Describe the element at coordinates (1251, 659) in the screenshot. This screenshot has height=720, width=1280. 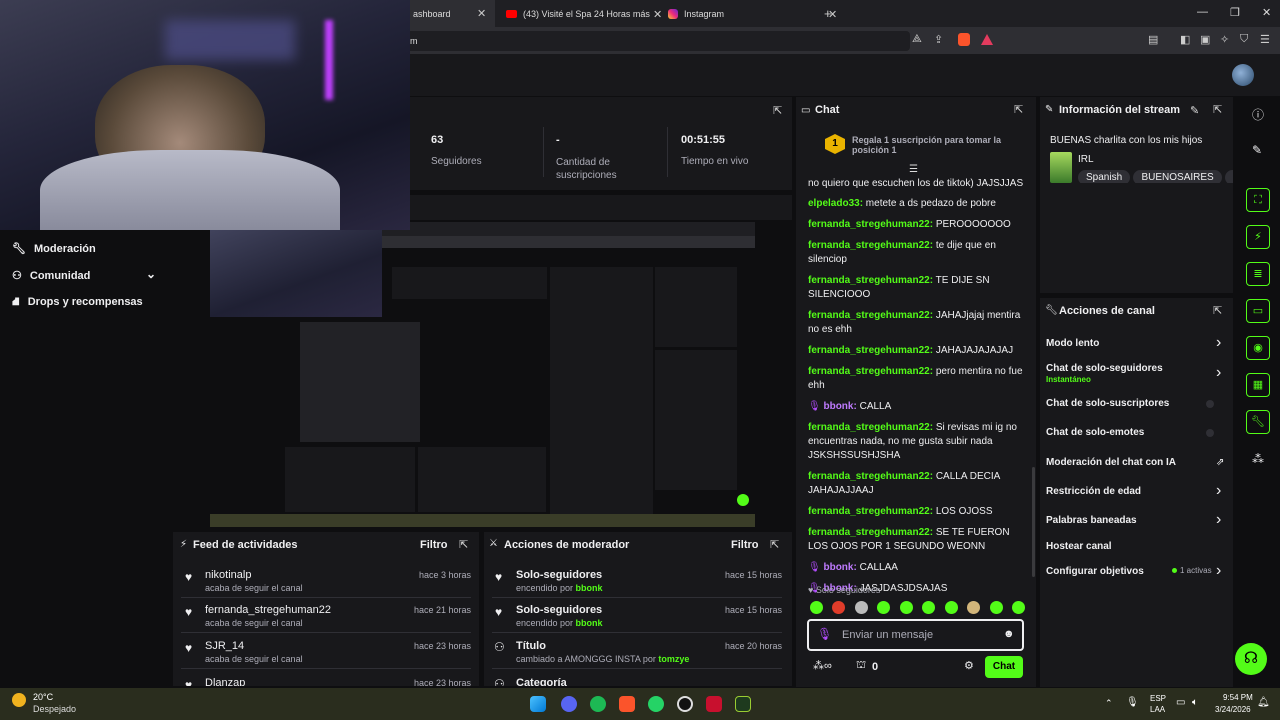
I see `help-icon: ☊` at that location.